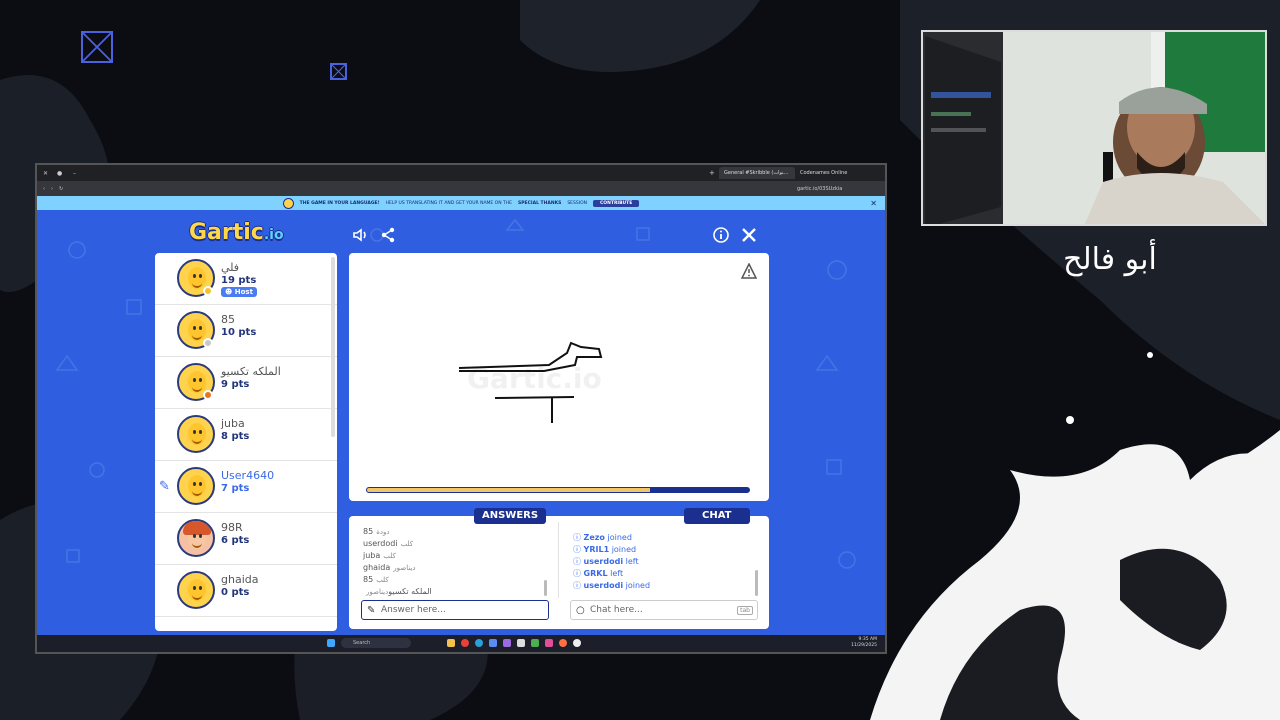  What do you see at coordinates (461, 188) in the screenshot?
I see `address-bar: ‹ › ↻ gartic.io/03SUzkia` at bounding box center [461, 188].